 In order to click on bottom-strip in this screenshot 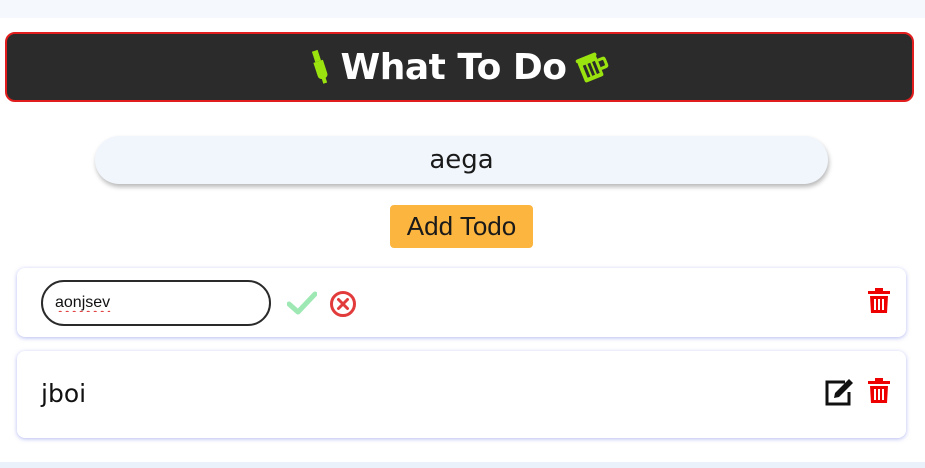, I will do `click(462, 465)`.